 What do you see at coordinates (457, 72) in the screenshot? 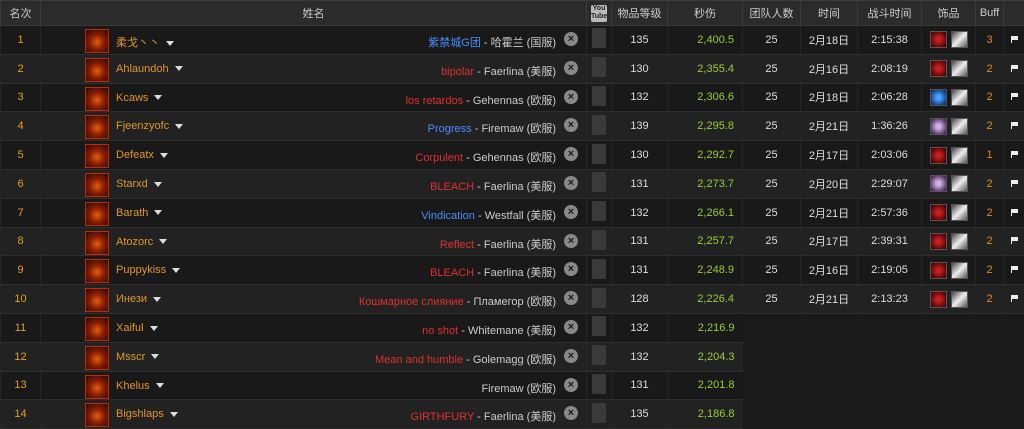
I see `guild-name: bipolar` at bounding box center [457, 72].